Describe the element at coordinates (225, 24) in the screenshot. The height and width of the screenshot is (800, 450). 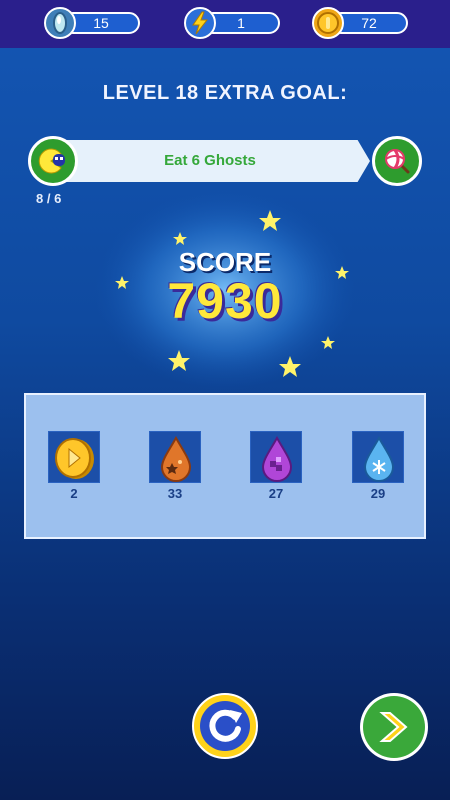
I see `top-bar: 15 1 72` at that location.